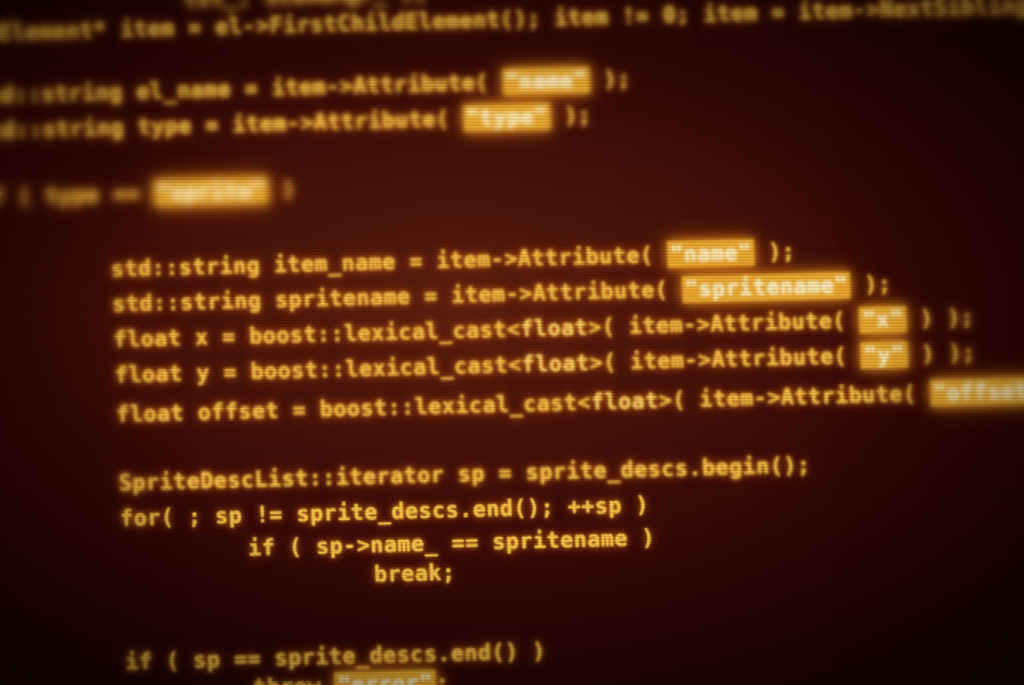 The image size is (1024, 685). I want to click on code-token: std::string el_name = item->Attribute(, so click(251, 89).